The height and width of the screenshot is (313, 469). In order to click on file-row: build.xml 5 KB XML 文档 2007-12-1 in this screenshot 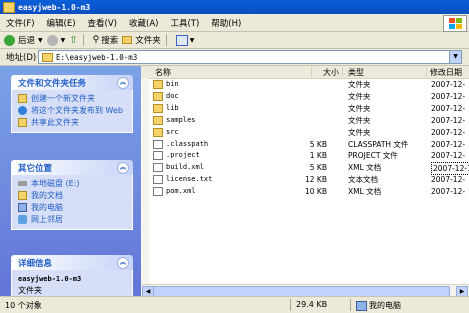, I will do `click(305, 169)`.